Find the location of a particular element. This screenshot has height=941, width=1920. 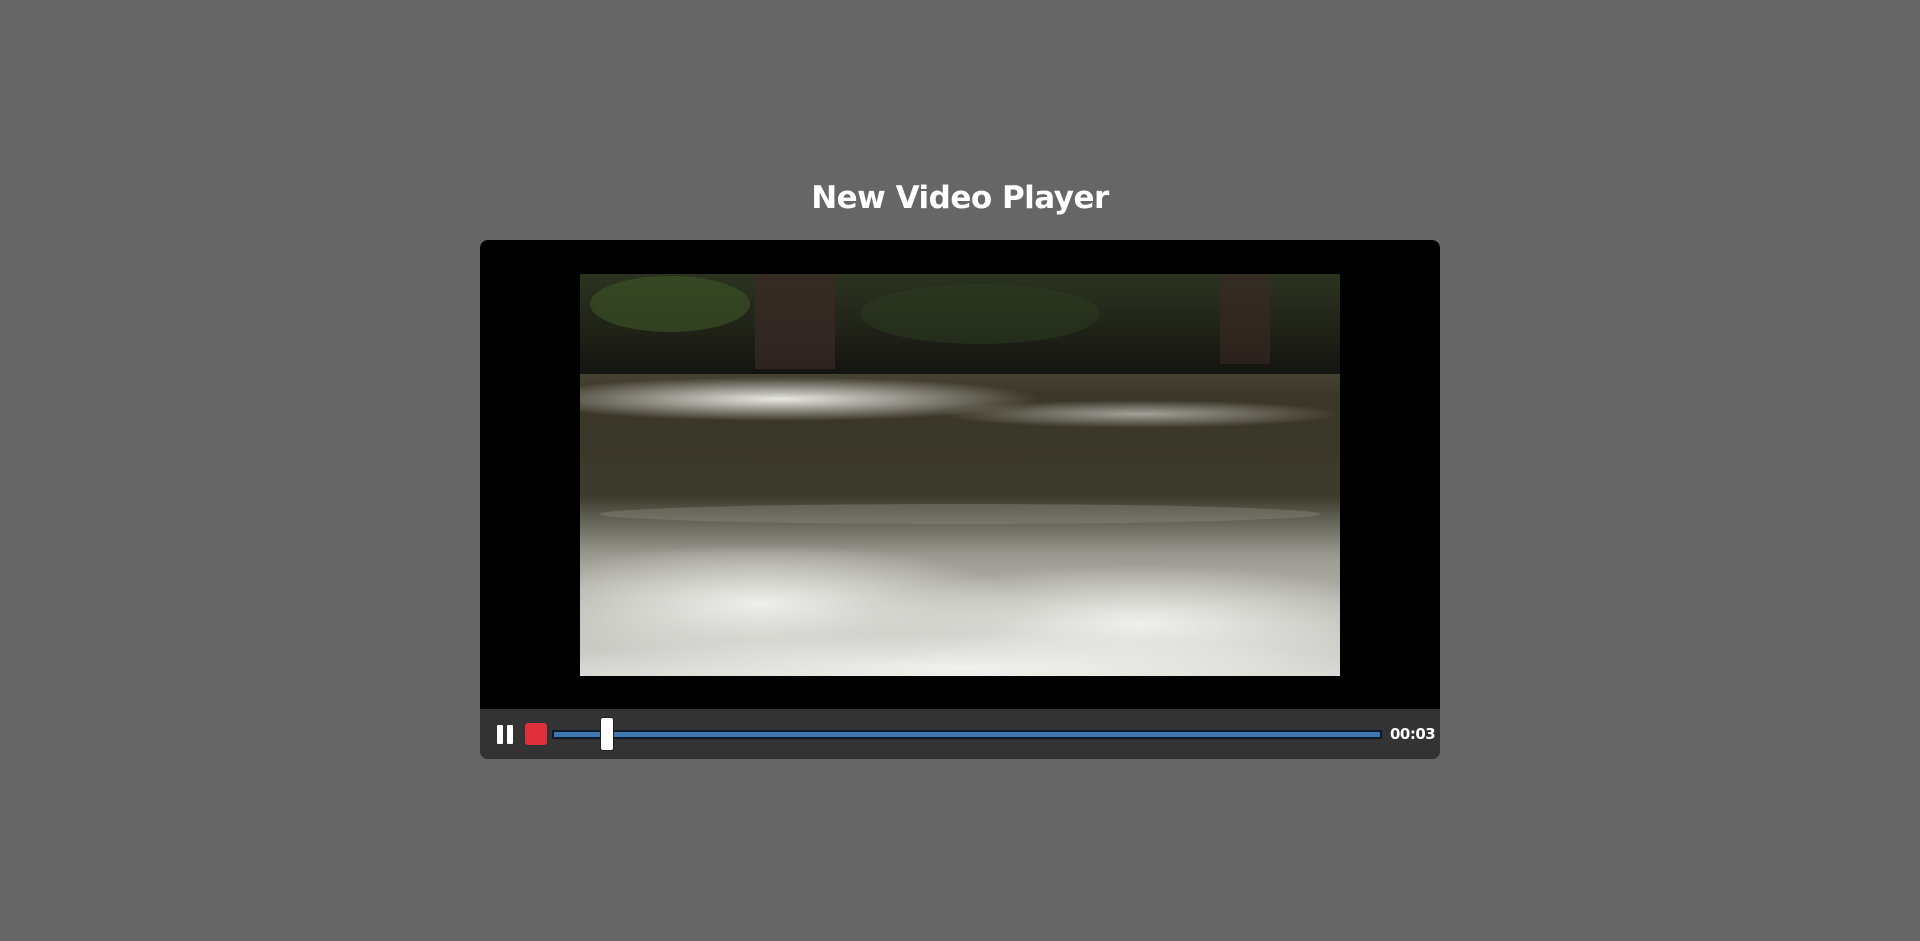

pause-icon-bar is located at coordinates (510, 734).